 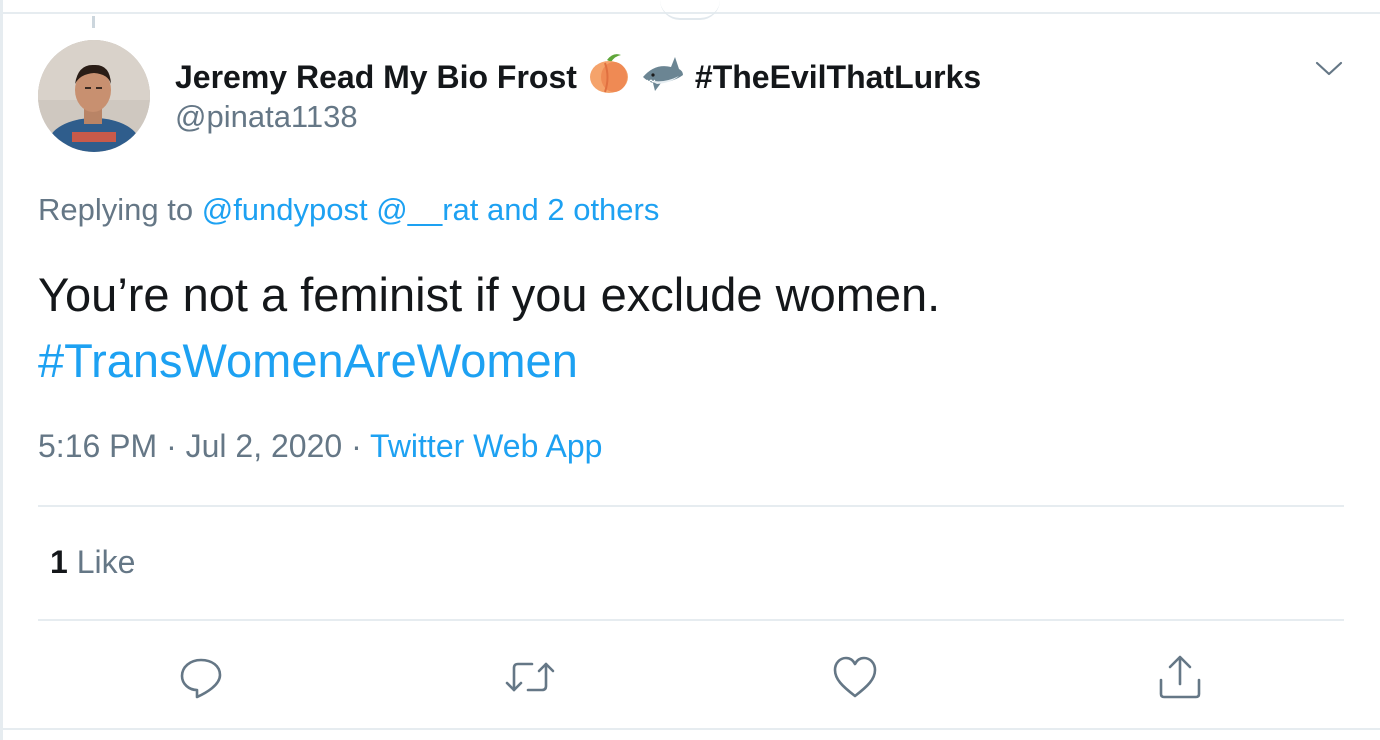 What do you see at coordinates (97, 446) in the screenshot?
I see `tweet-time: 5:16 PM` at bounding box center [97, 446].